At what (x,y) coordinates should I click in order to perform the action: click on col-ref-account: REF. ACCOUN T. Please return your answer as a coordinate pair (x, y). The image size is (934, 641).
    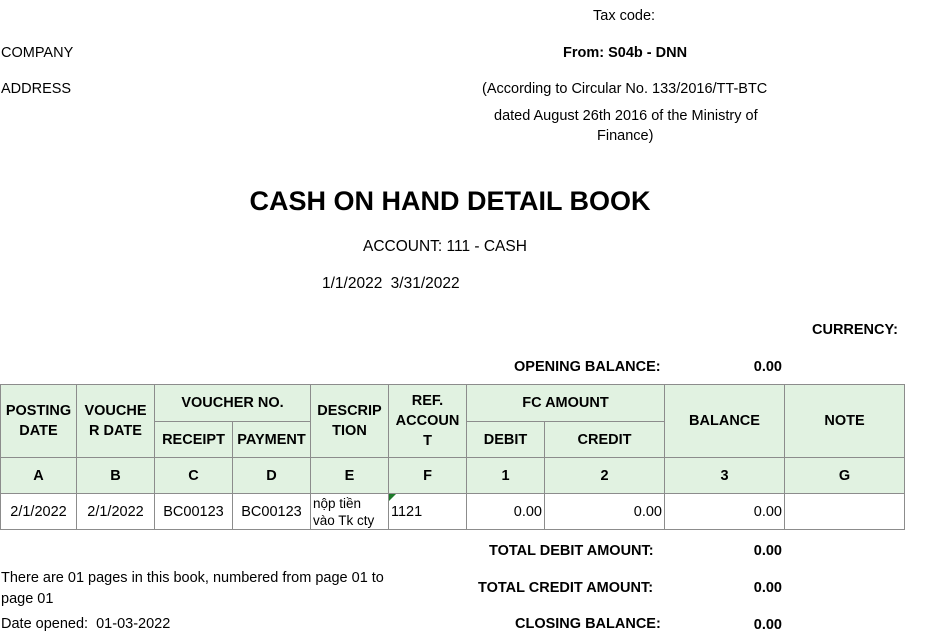
    Looking at the image, I should click on (427, 421).